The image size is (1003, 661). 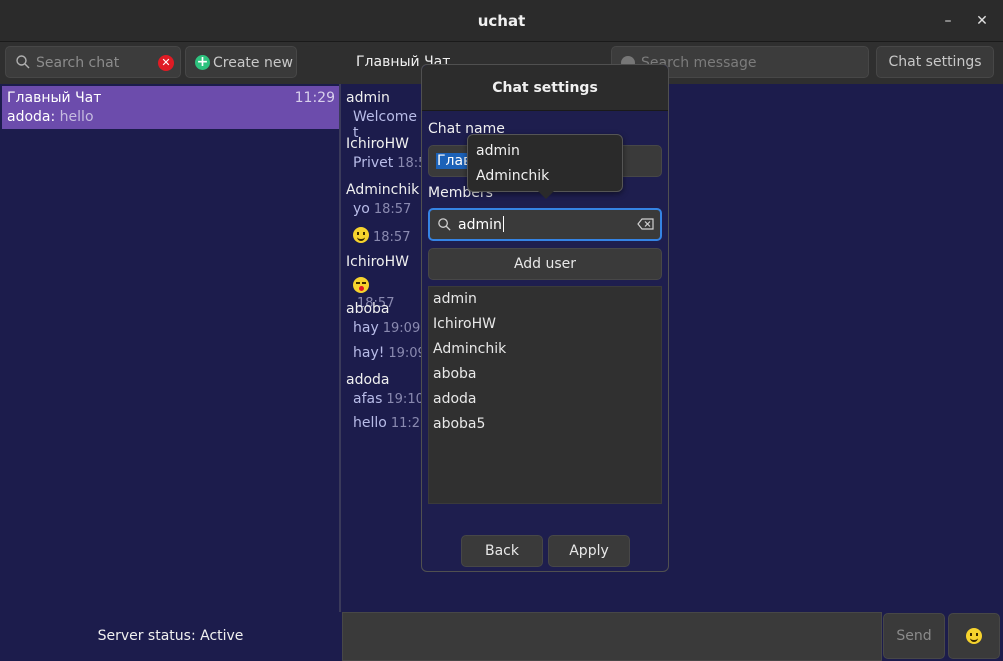 What do you see at coordinates (512, 176) in the screenshot?
I see `autocomplete-option: Adminchik` at bounding box center [512, 176].